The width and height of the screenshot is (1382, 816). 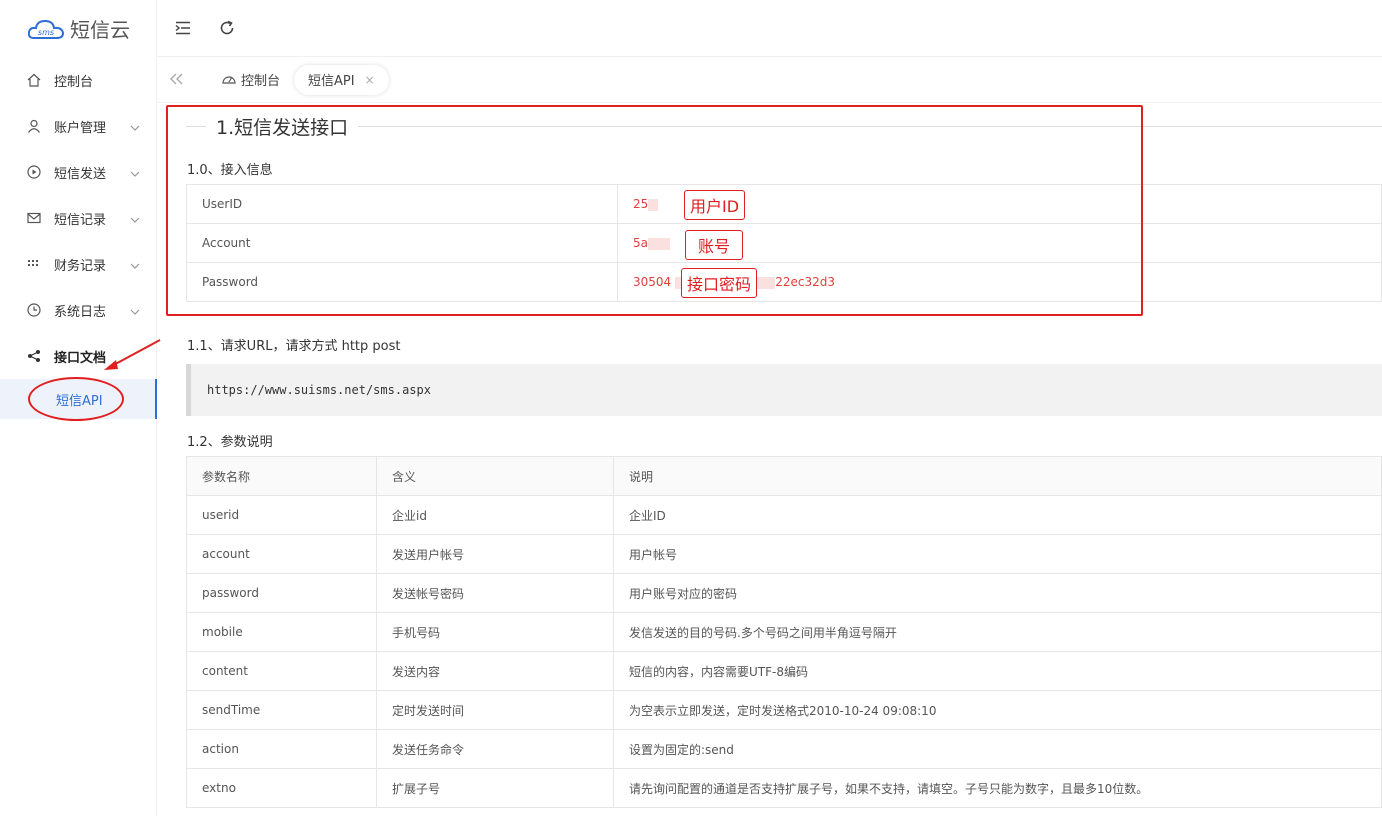 I want to click on column-header: 说明, so click(x=997, y=476).